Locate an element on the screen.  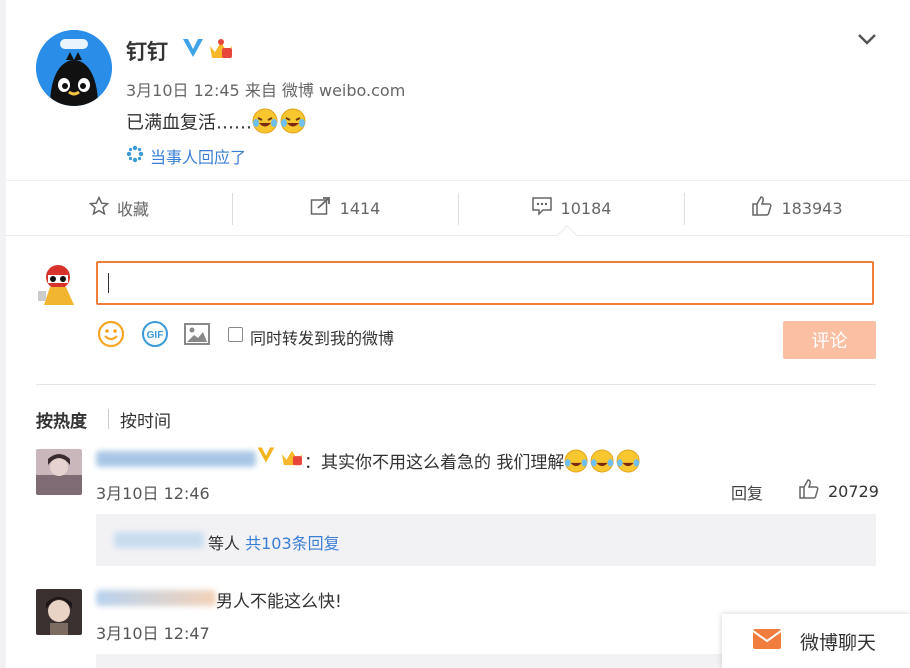
text-cursor is located at coordinates (108, 283).